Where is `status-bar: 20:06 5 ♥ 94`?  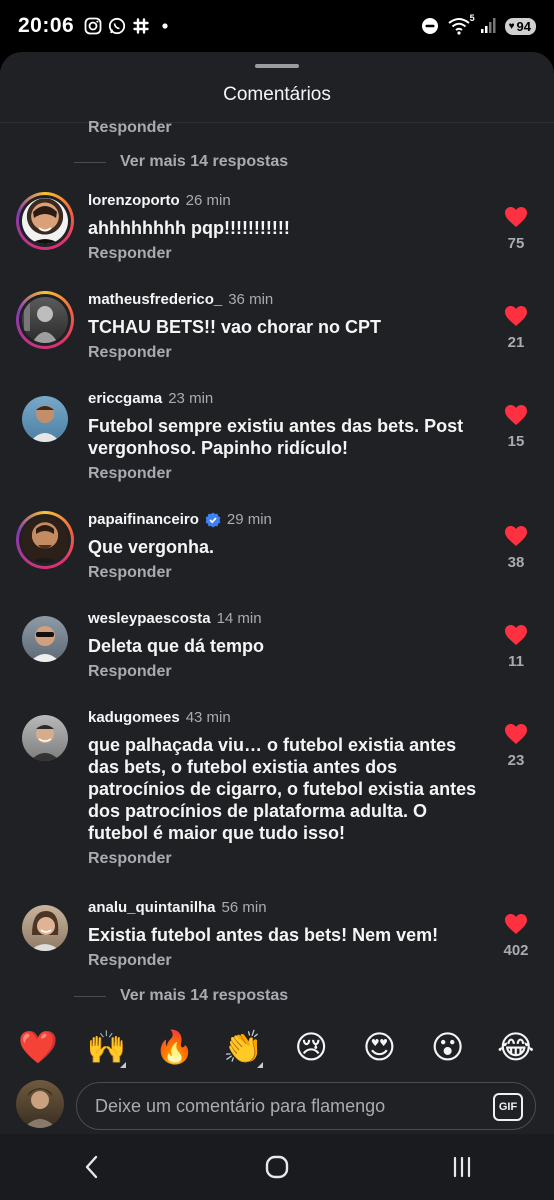
status-bar: 20:06 5 ♥ 94 is located at coordinates (277, 26).